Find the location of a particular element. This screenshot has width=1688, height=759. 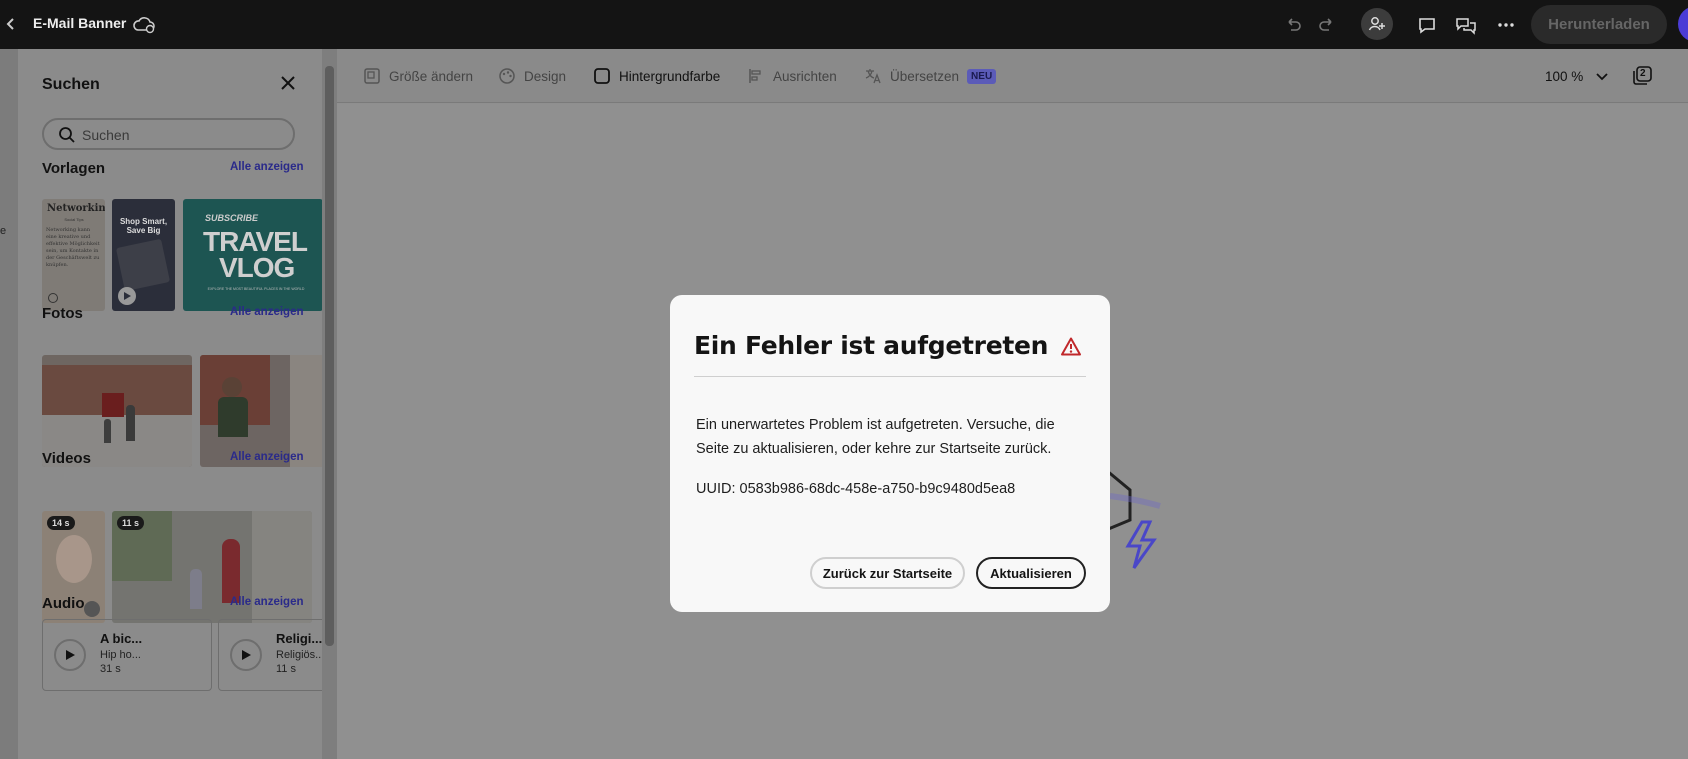

duration-badge: 14 s is located at coordinates (61, 523).